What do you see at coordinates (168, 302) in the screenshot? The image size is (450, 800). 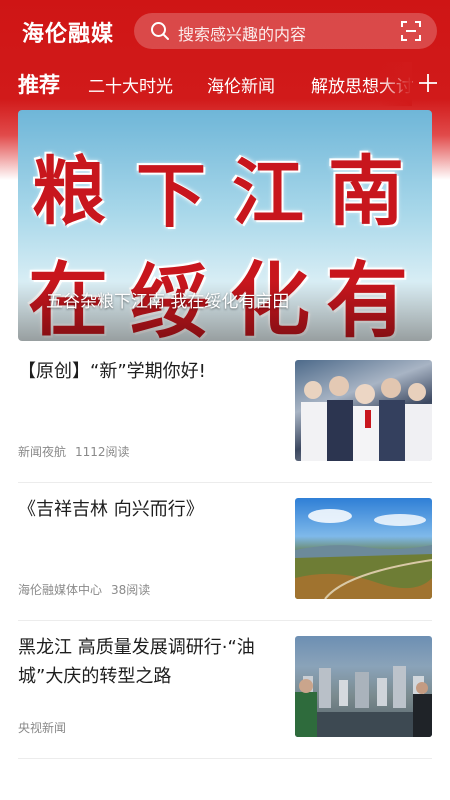 I see `banner-caption: 五谷杂粮下江南 我在绥化有亩田` at bounding box center [168, 302].